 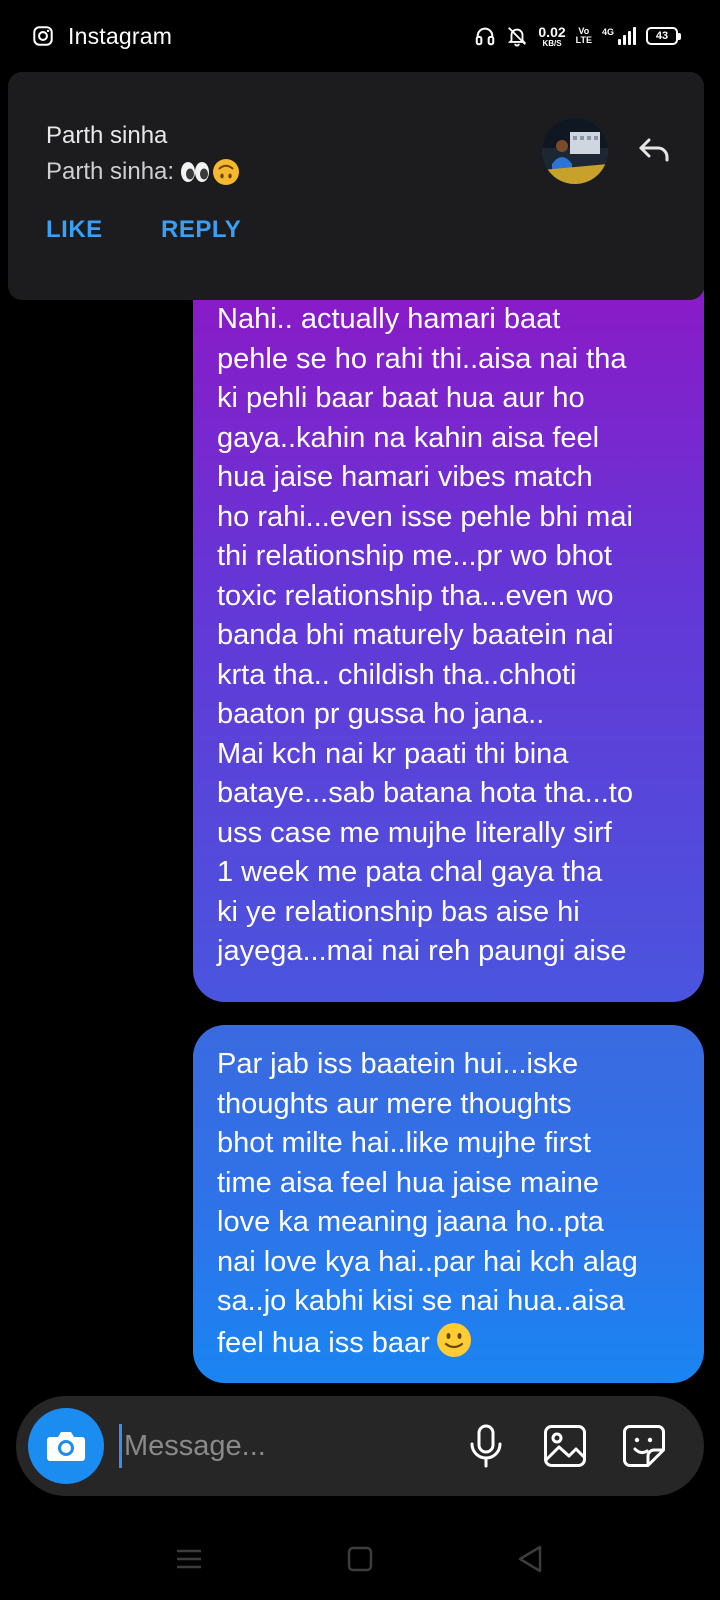 What do you see at coordinates (422, 951) in the screenshot?
I see `message-line: jayega...mai nai reh paungi aise` at bounding box center [422, 951].